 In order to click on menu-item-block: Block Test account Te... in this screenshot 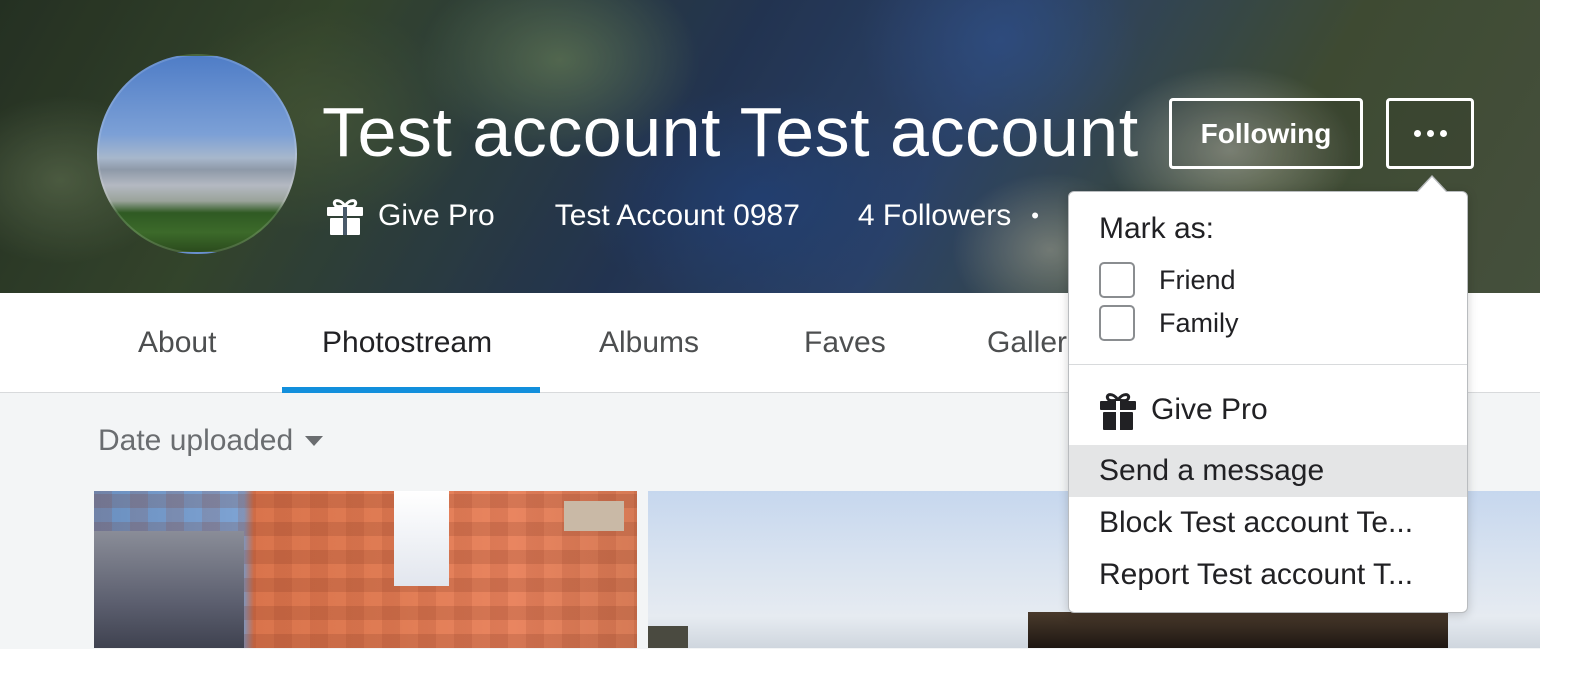, I will do `click(1268, 523)`.